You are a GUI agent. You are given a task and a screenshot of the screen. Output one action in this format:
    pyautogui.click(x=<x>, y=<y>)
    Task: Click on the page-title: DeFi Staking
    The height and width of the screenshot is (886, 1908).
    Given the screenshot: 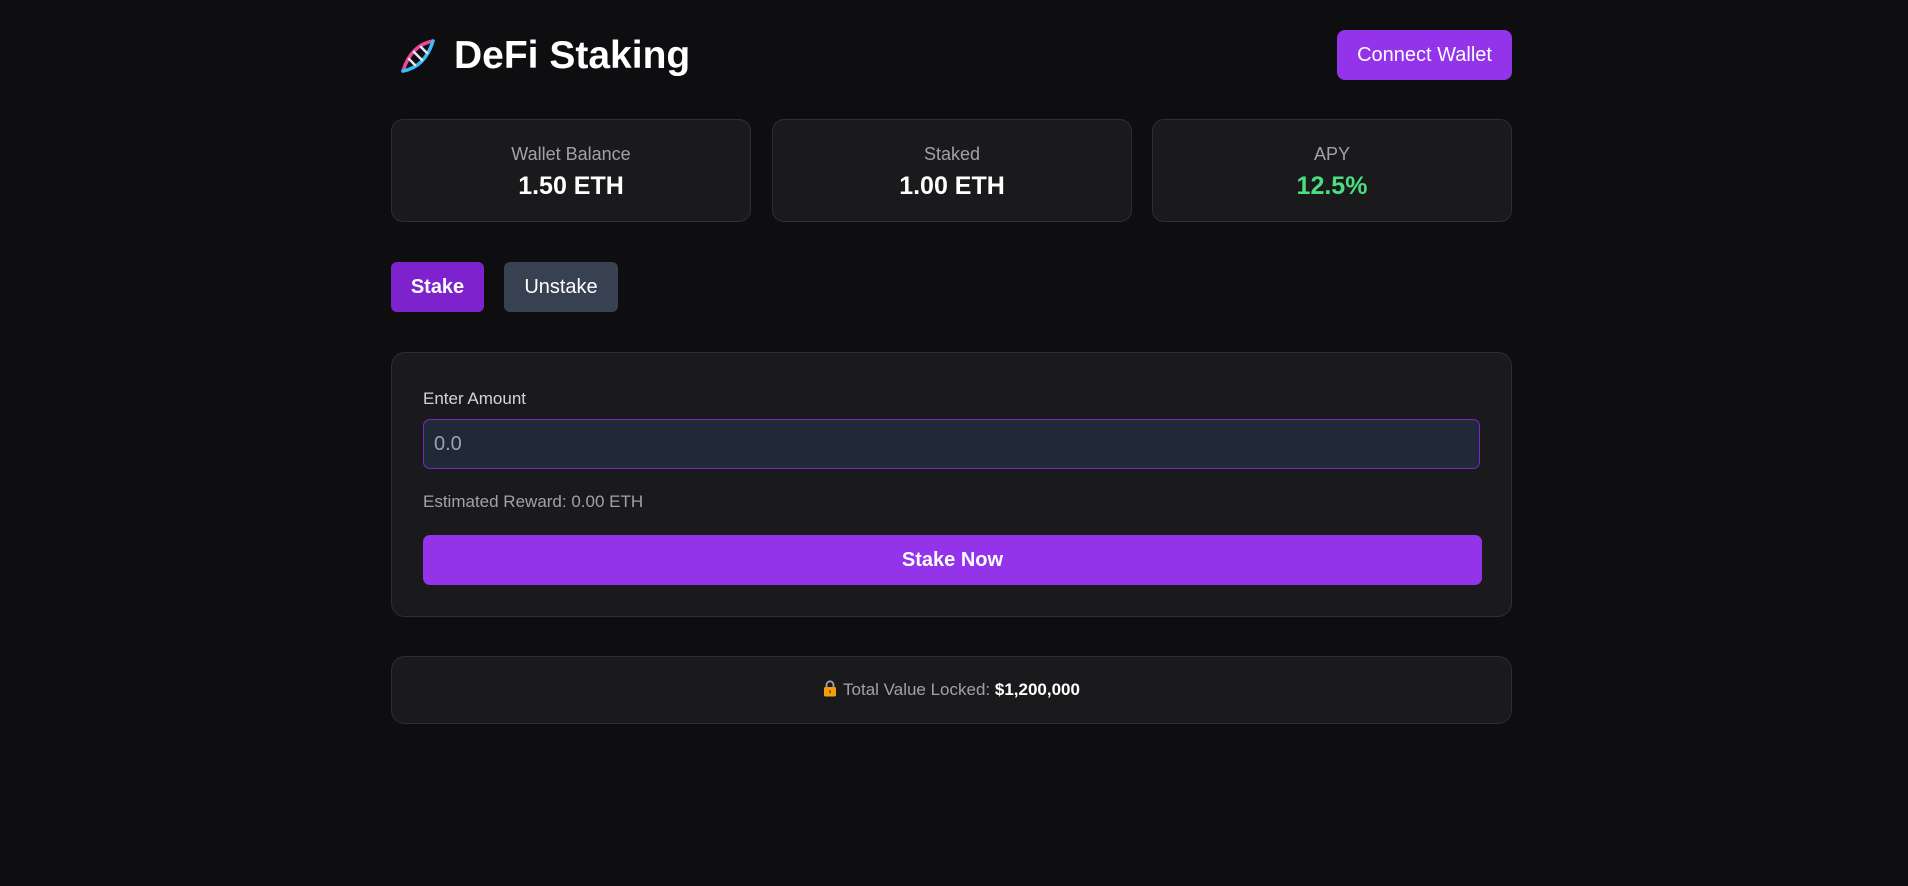 What is the action you would take?
    pyautogui.click(x=572, y=55)
    